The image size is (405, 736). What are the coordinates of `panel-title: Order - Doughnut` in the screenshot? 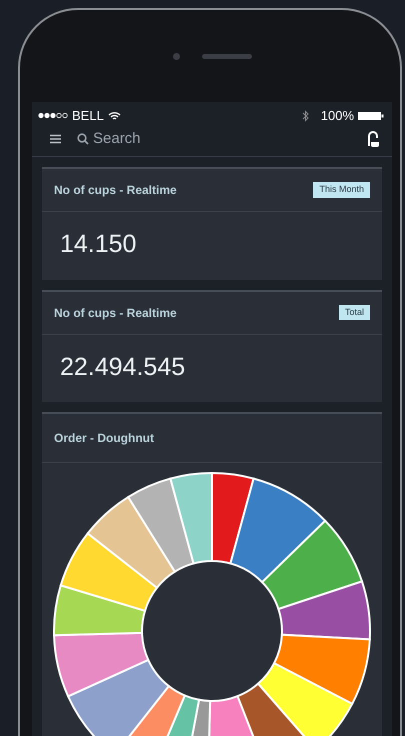 It's located at (104, 438).